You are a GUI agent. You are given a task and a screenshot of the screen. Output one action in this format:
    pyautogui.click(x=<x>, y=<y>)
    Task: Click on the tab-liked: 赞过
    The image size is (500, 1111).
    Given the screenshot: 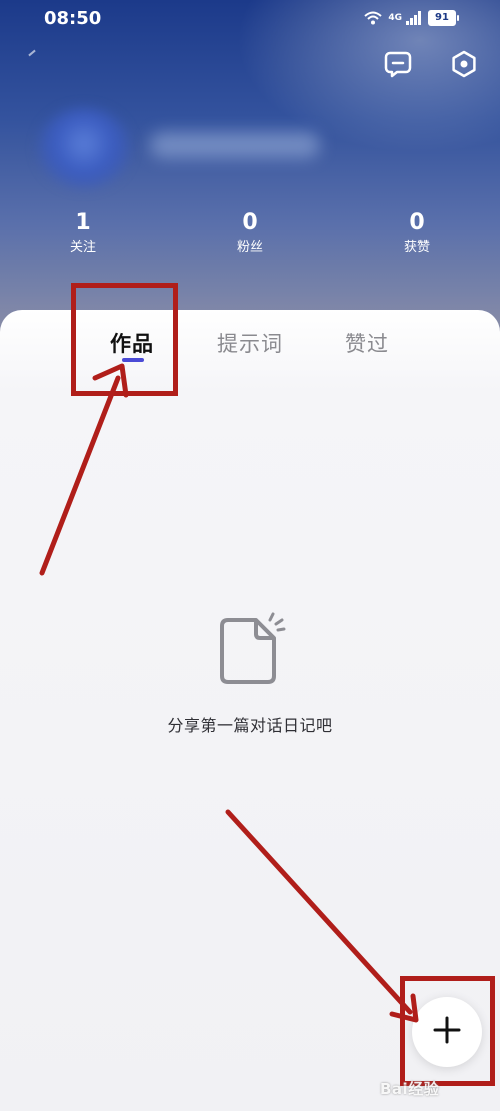 What is the action you would take?
    pyautogui.click(x=367, y=343)
    